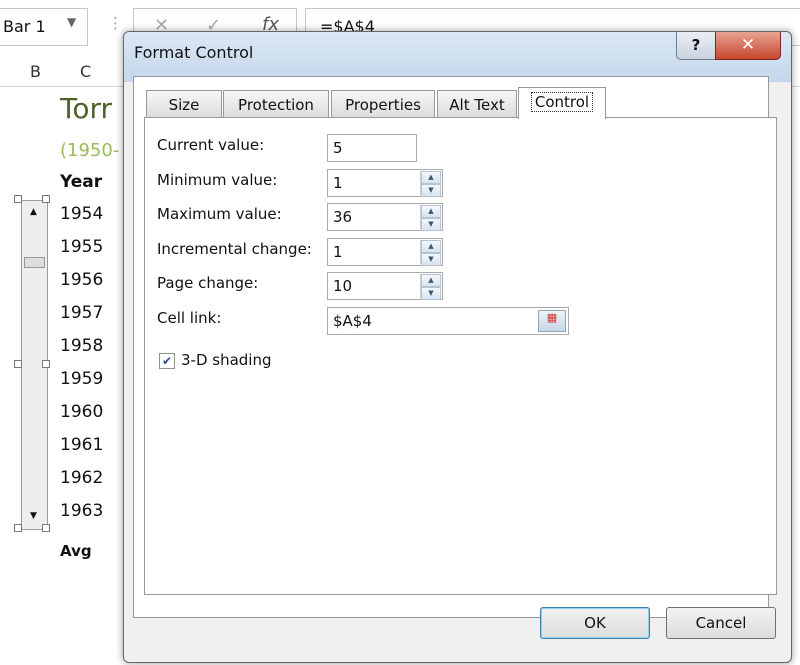  Describe the element at coordinates (385, 286) in the screenshot. I see `field-input: 10 ▲ ▼` at that location.